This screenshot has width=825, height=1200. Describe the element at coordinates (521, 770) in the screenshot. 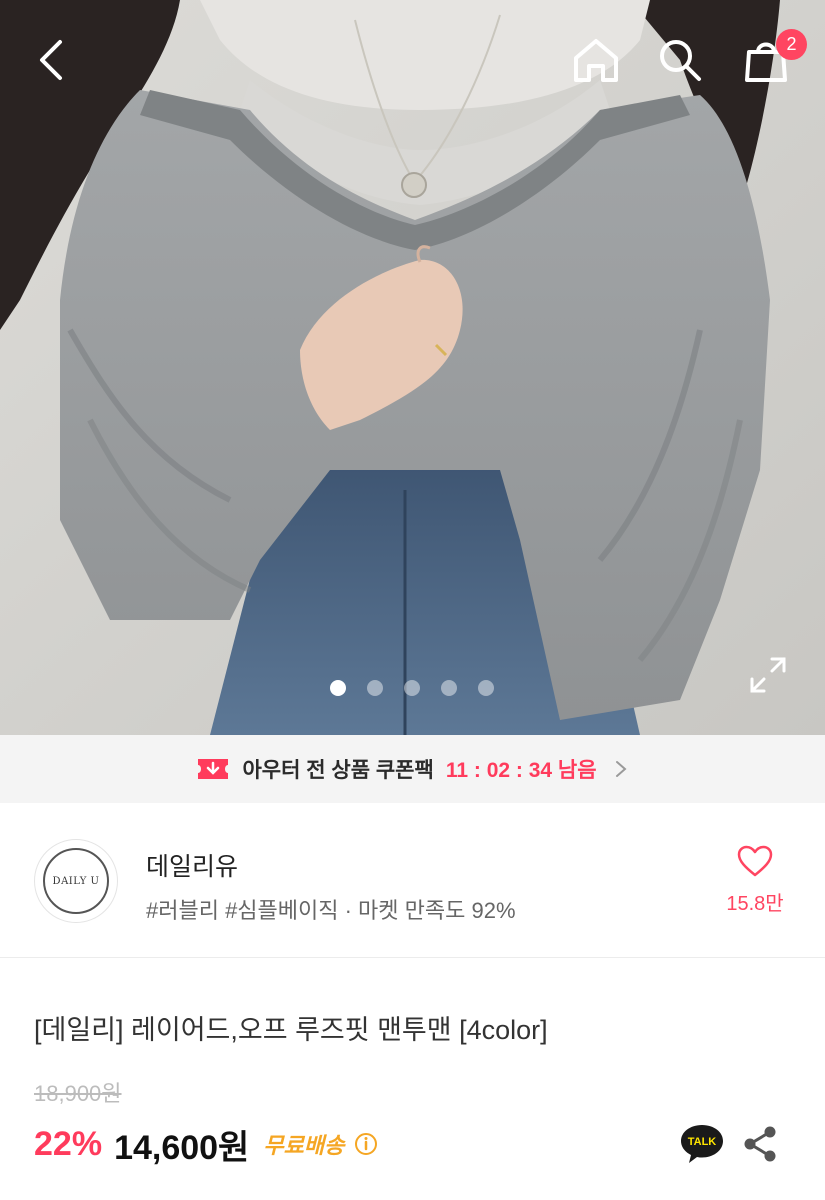

I see `coupon-countdown: 11 : 02 : 34 남음` at that location.